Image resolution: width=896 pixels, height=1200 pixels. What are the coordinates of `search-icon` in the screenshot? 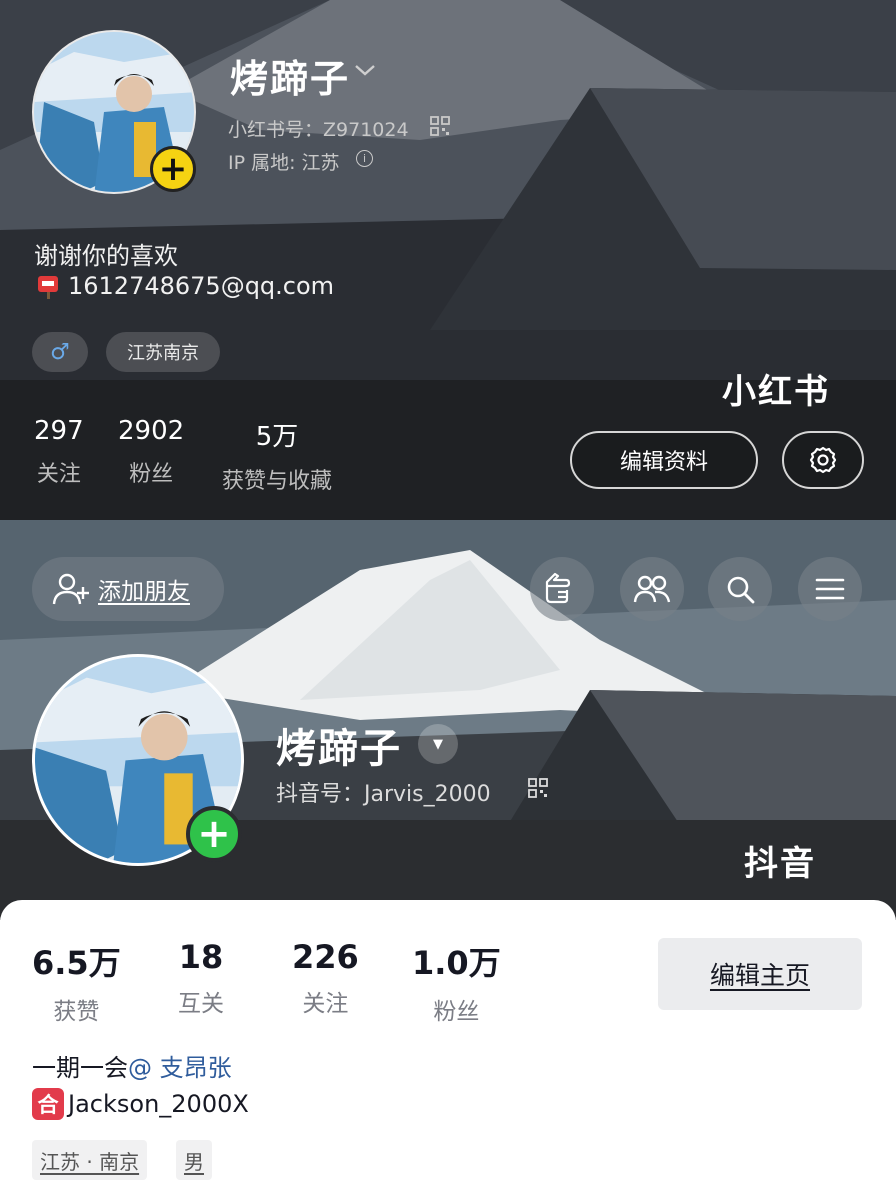 It's located at (741, 590).